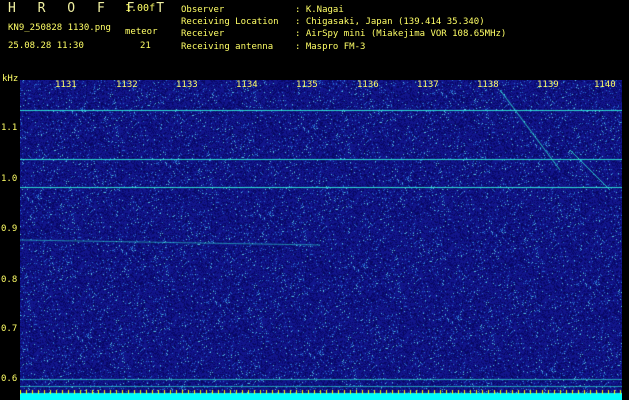 The image size is (629, 400). I want to click on info-row-observer: Observer : K.Nagai, so click(343, 10).